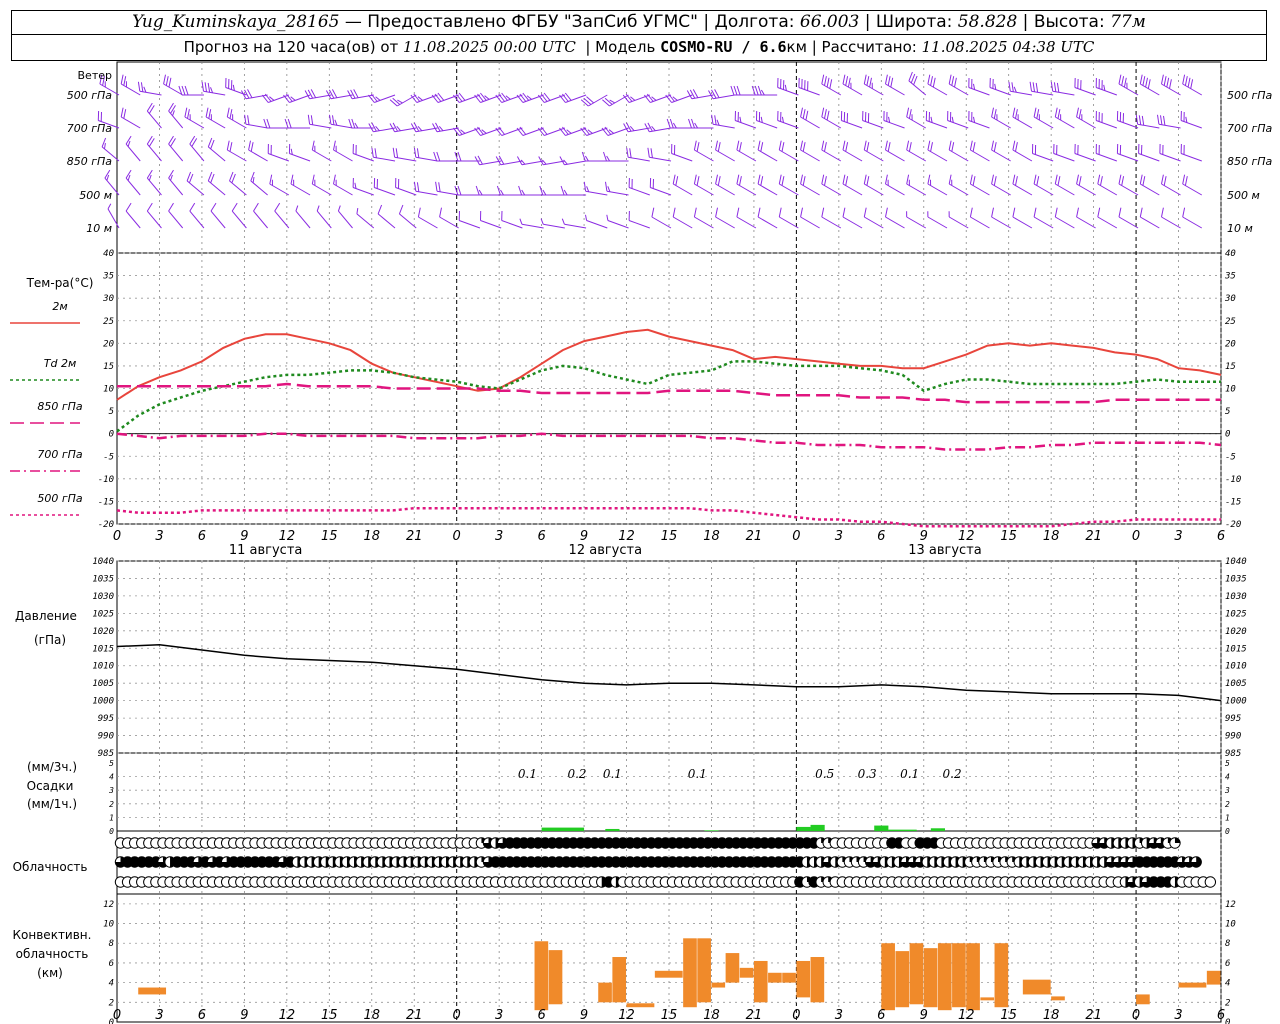 The width and height of the screenshot is (1280, 1024). I want to click on temp-ytick-right: -5, so click(1230, 457).